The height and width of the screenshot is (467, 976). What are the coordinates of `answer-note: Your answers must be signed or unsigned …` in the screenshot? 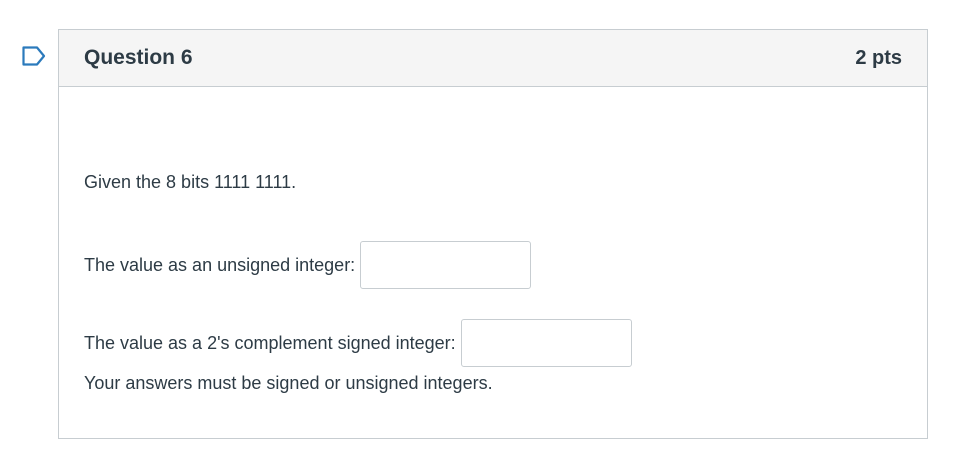 It's located at (288, 383).